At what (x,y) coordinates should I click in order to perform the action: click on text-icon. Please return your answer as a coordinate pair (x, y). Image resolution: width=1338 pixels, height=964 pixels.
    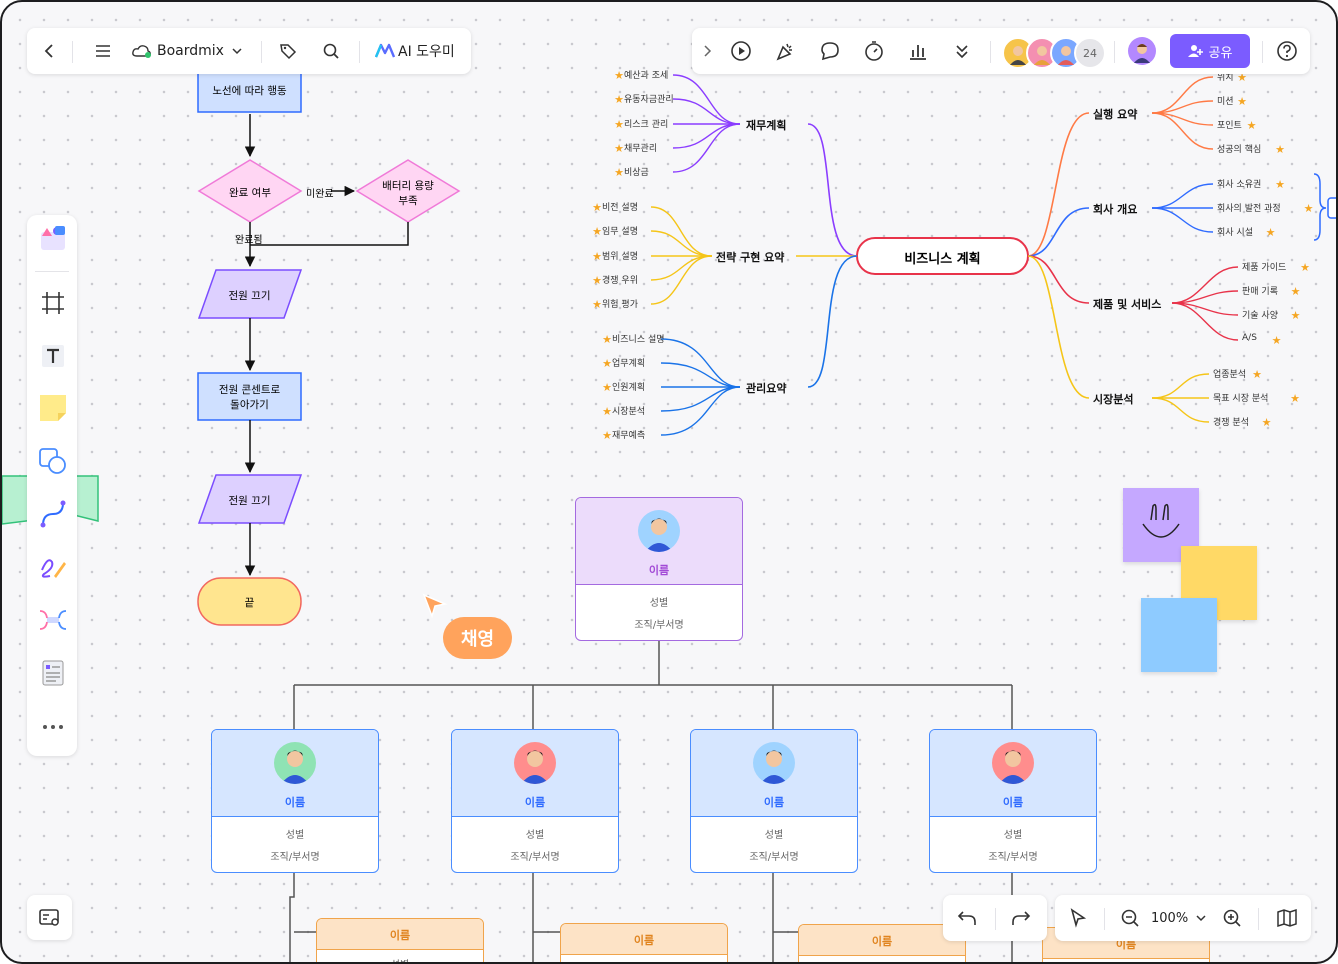
    Looking at the image, I should click on (53, 356).